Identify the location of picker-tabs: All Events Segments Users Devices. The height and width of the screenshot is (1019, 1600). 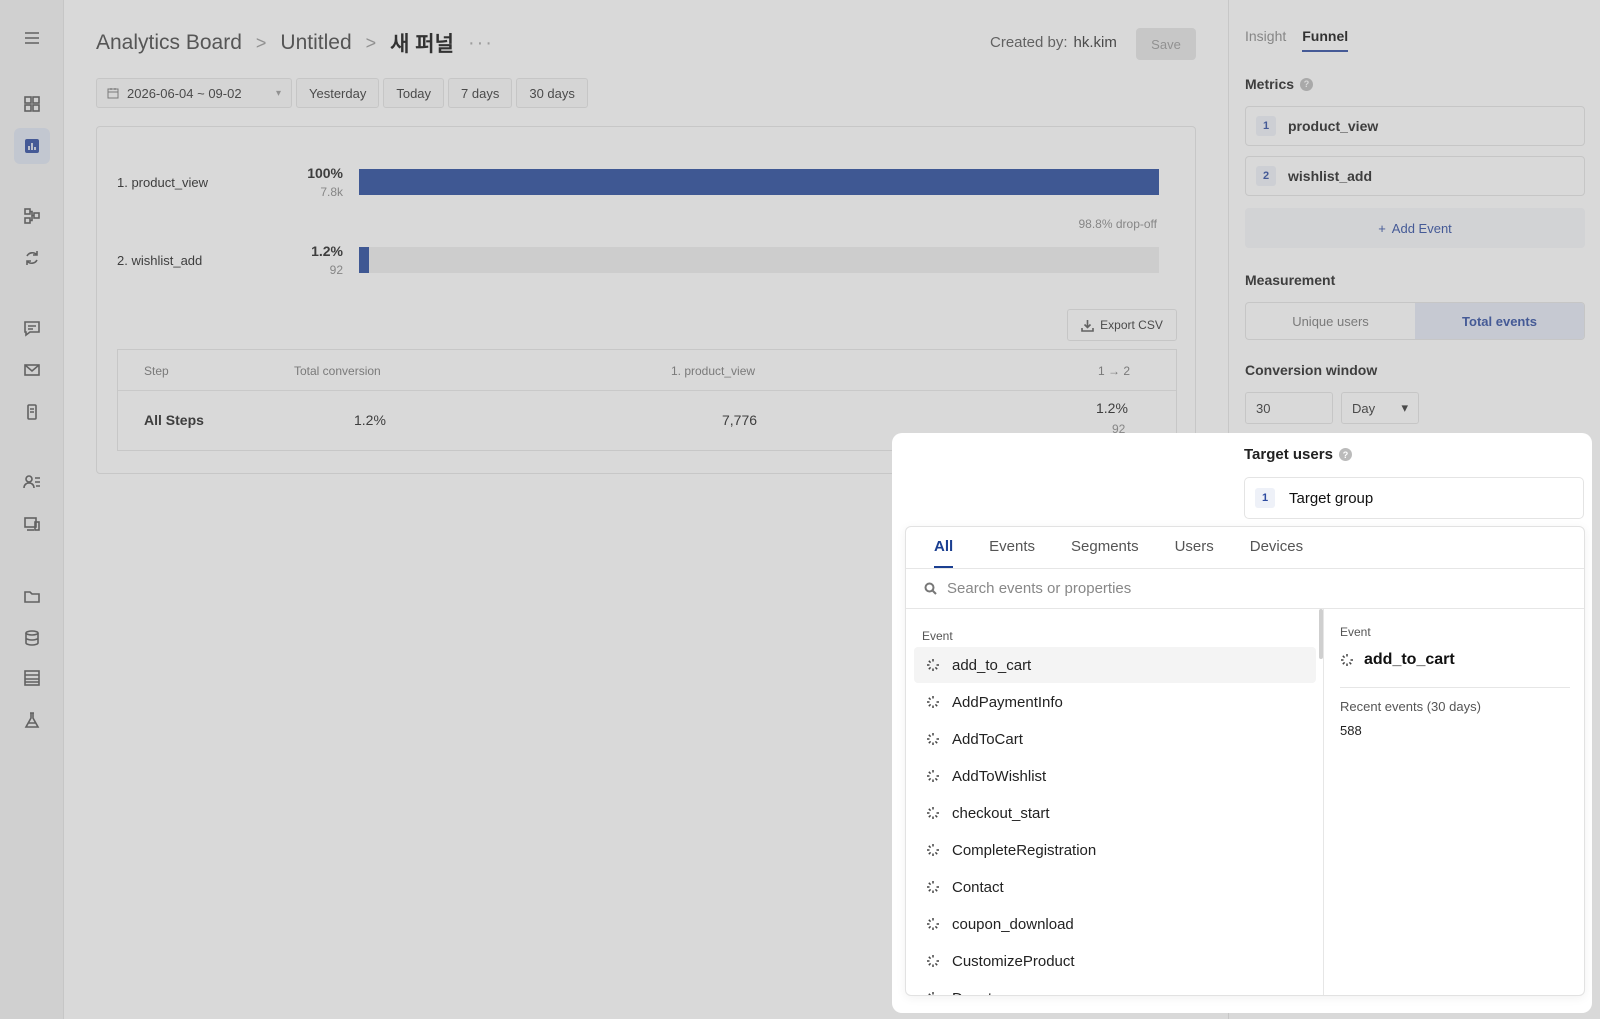
(1245, 548).